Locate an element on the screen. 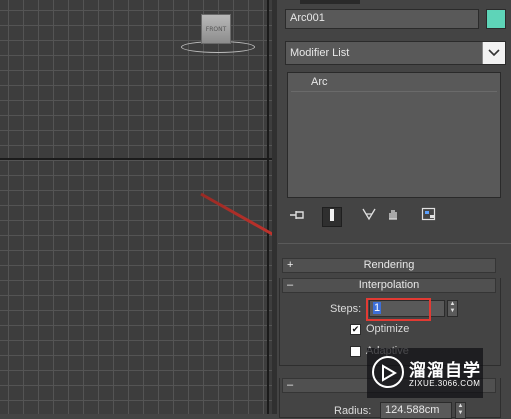 The width and height of the screenshot is (511, 419). remove-modifier-icon is located at coordinates (393, 217).